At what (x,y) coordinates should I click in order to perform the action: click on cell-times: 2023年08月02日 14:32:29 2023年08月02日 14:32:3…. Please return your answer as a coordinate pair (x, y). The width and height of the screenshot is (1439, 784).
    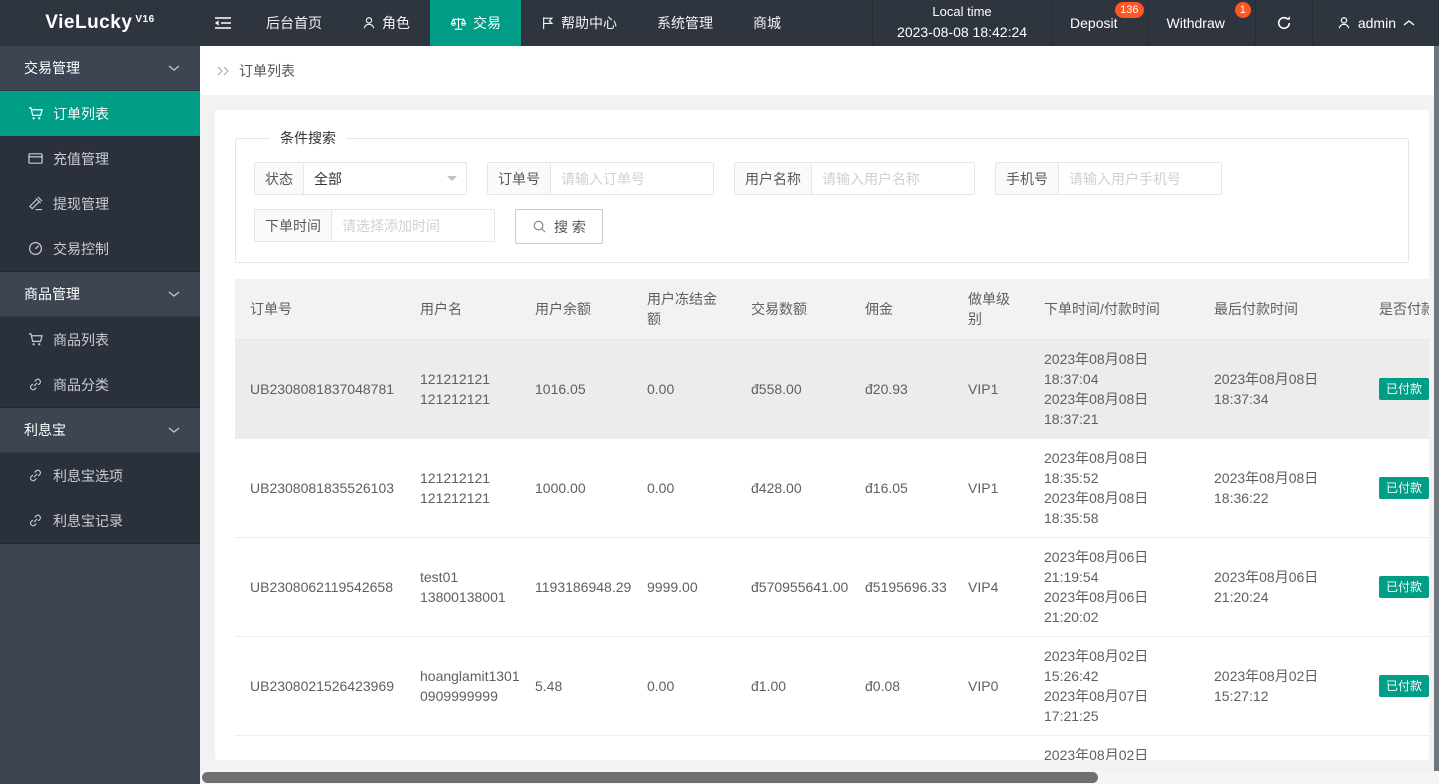
    Looking at the image, I should click on (1114, 747).